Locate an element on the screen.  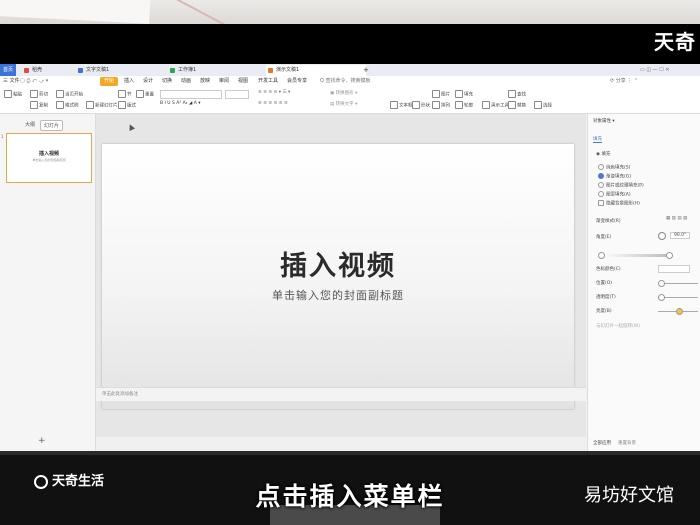
docer-icon is located at coordinates (26, 70).